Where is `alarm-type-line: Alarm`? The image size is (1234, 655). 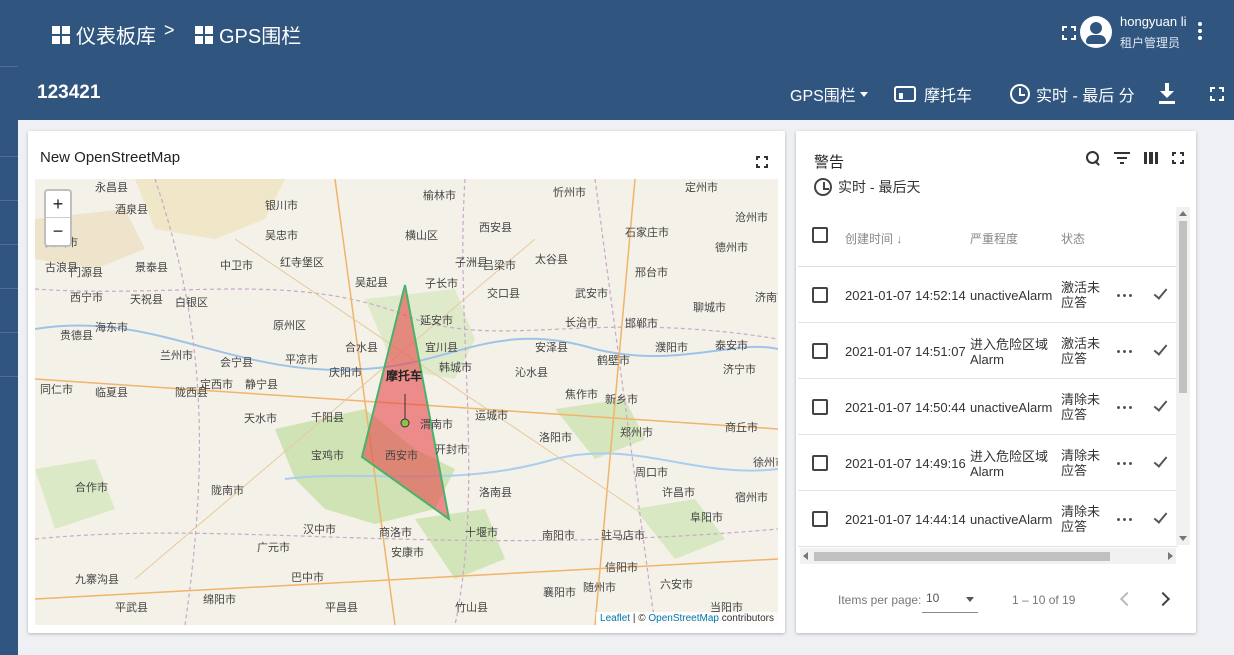 alarm-type-line: Alarm is located at coordinates (987, 471).